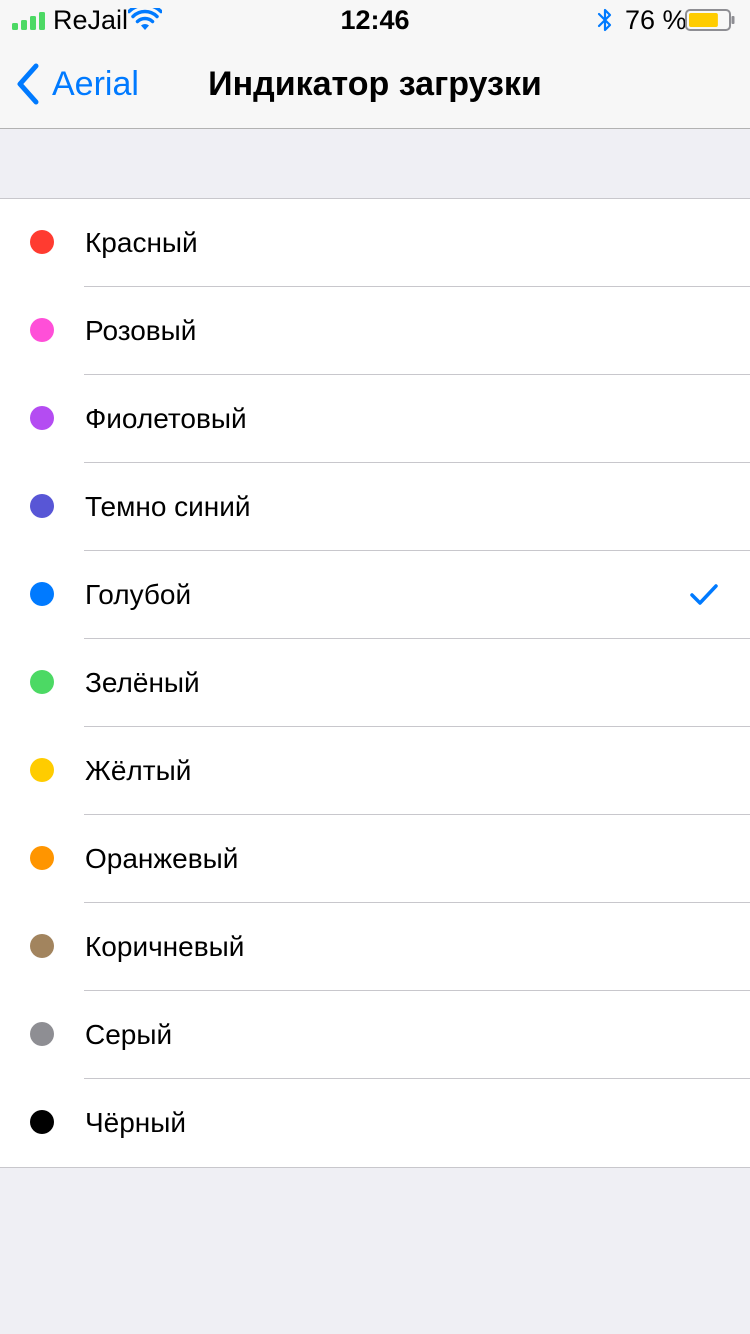 This screenshot has height=1334, width=750. I want to click on list-item: Серый, so click(375, 1035).